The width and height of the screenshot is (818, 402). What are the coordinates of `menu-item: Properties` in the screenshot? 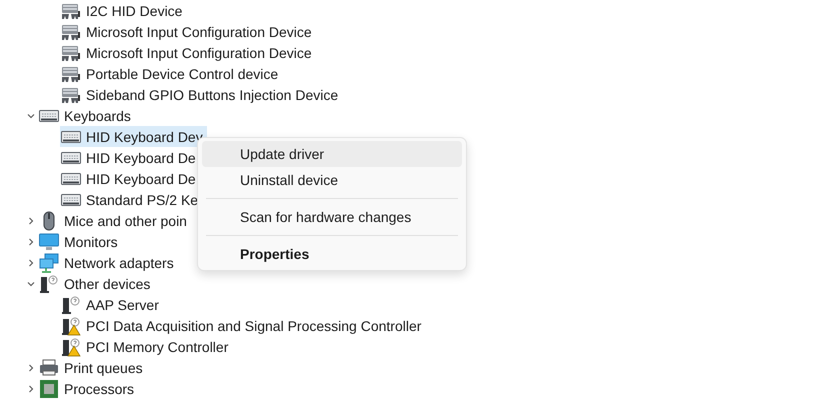 It's located at (332, 254).